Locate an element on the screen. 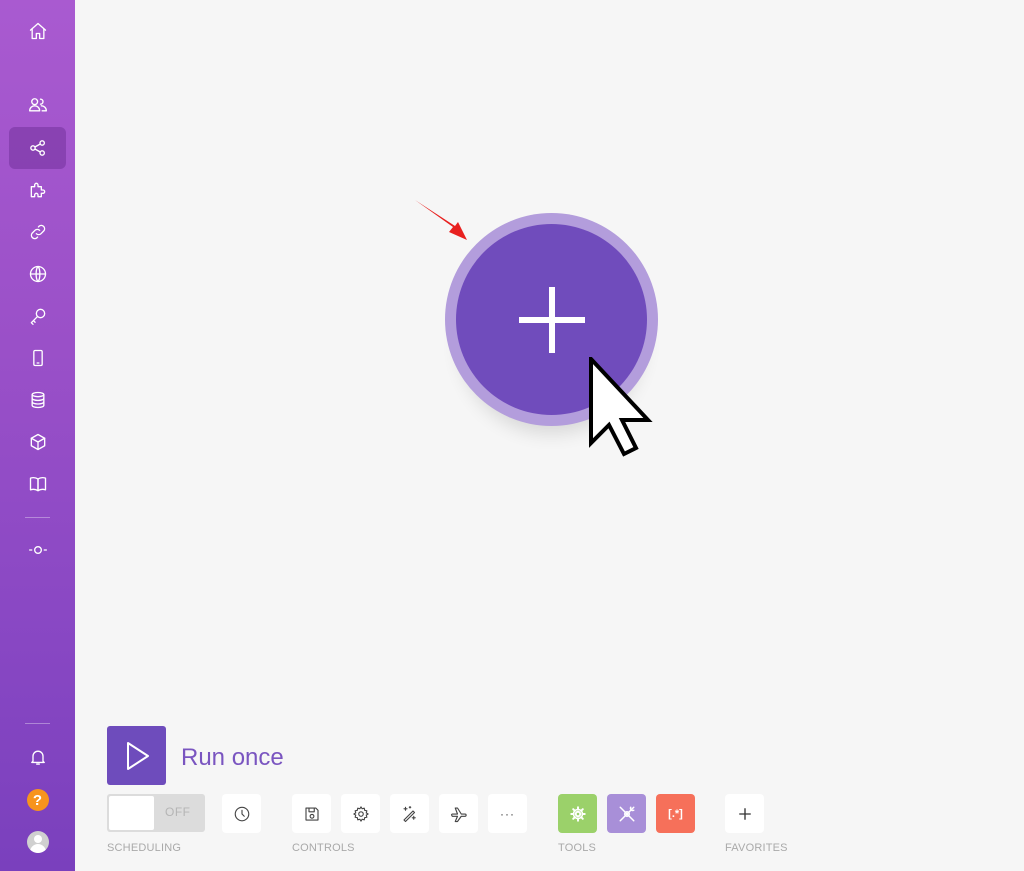  sidebar-item-scenarios is located at coordinates (37, 148).